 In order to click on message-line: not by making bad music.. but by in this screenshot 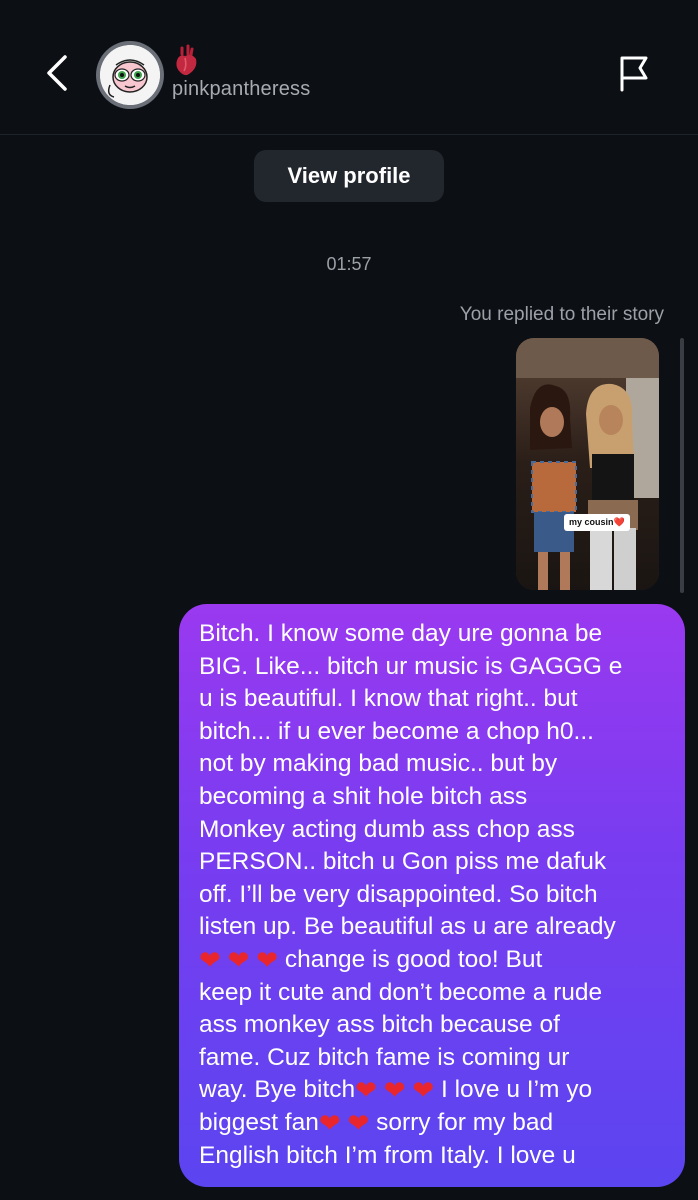, I will do `click(378, 764)`.